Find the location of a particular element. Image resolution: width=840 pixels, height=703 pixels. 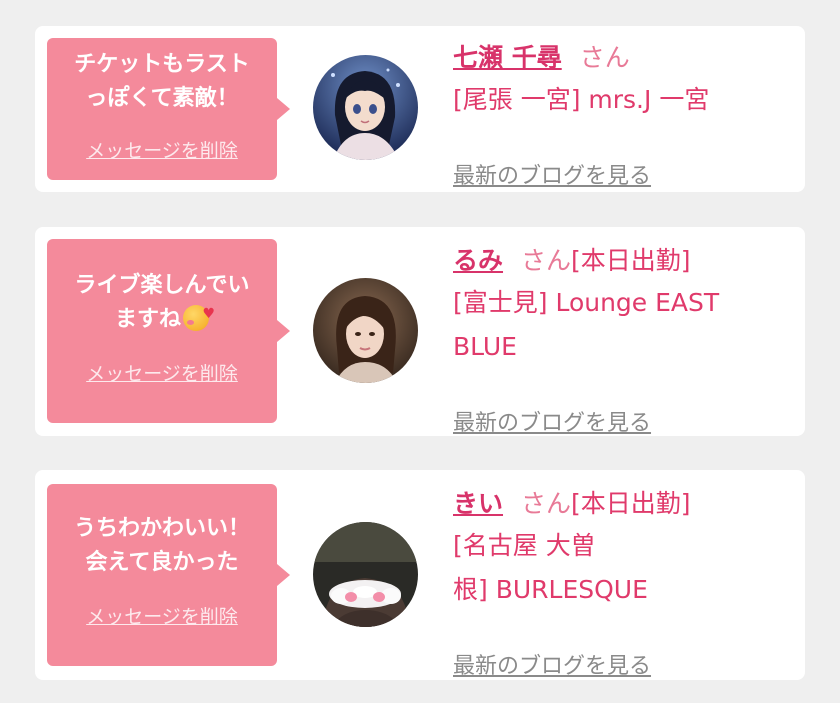

profile-name-link: 七瀬 千尋 is located at coordinates (507, 57).